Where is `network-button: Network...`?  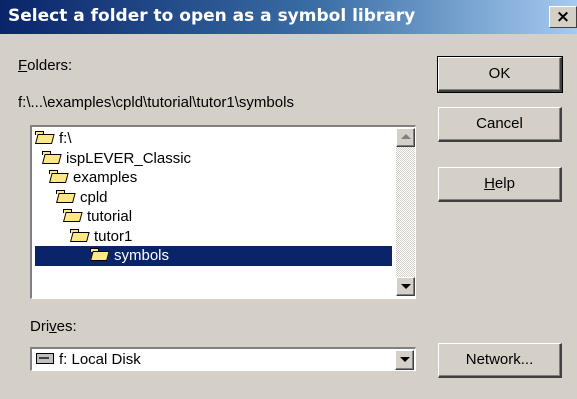 network-button: Network... is located at coordinates (500, 360).